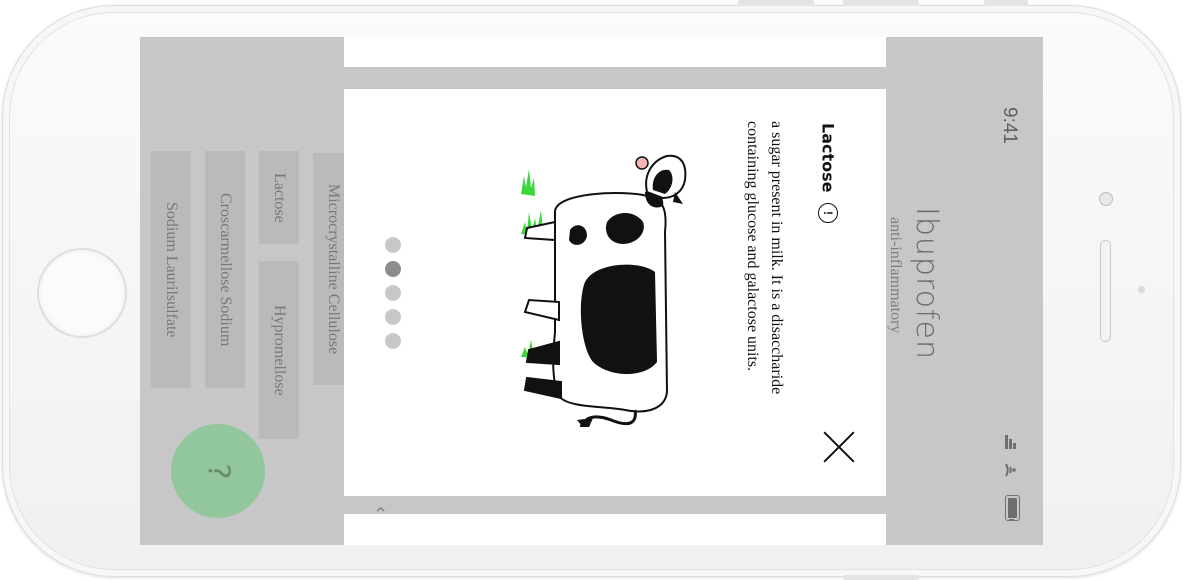  Describe the element at coordinates (828, 212) in the screenshot. I see `info-icon: !` at that location.